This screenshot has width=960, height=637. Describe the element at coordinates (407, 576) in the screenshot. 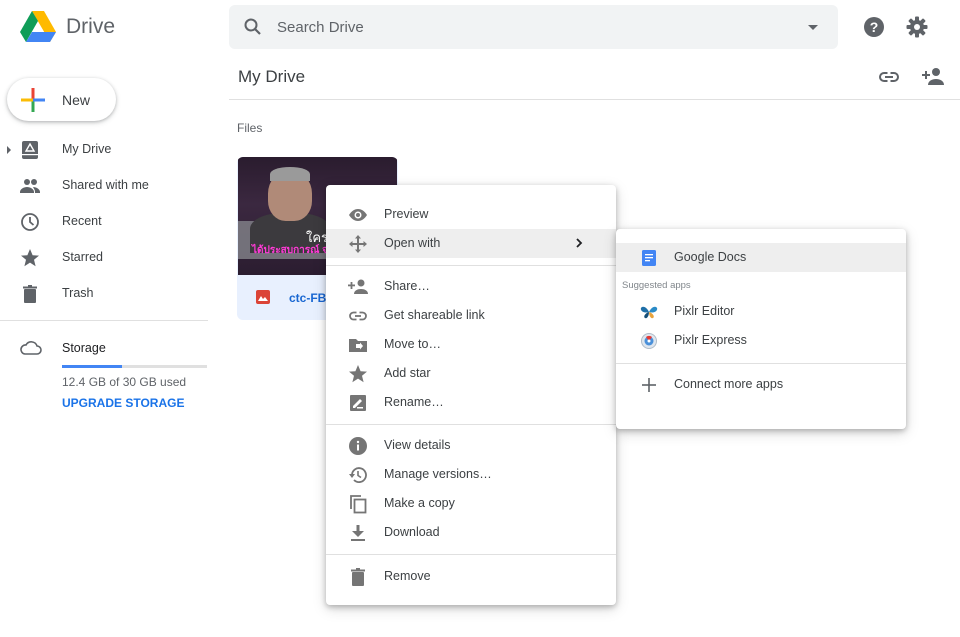

I see `menu-item-label: Remove` at that location.